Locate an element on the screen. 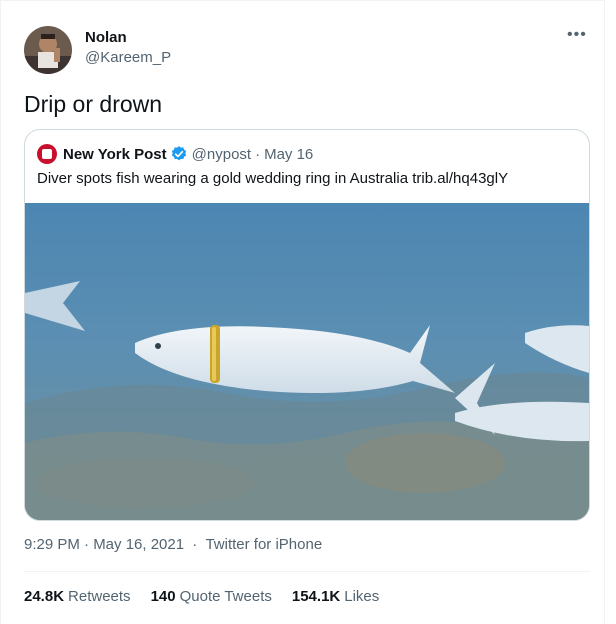 This screenshot has height=624, width=616. stat-quote-tweets: 140 Quote Tweets is located at coordinates (211, 596).